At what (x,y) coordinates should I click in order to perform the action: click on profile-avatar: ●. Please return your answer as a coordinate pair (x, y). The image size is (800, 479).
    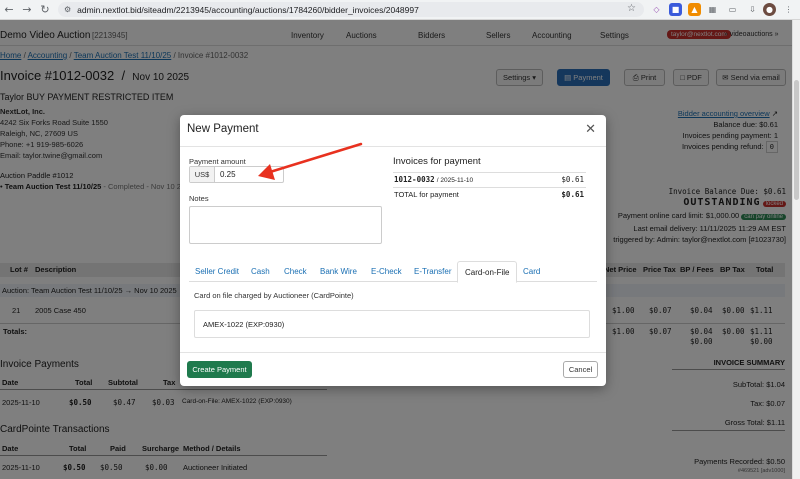
    Looking at the image, I should click on (769, 9).